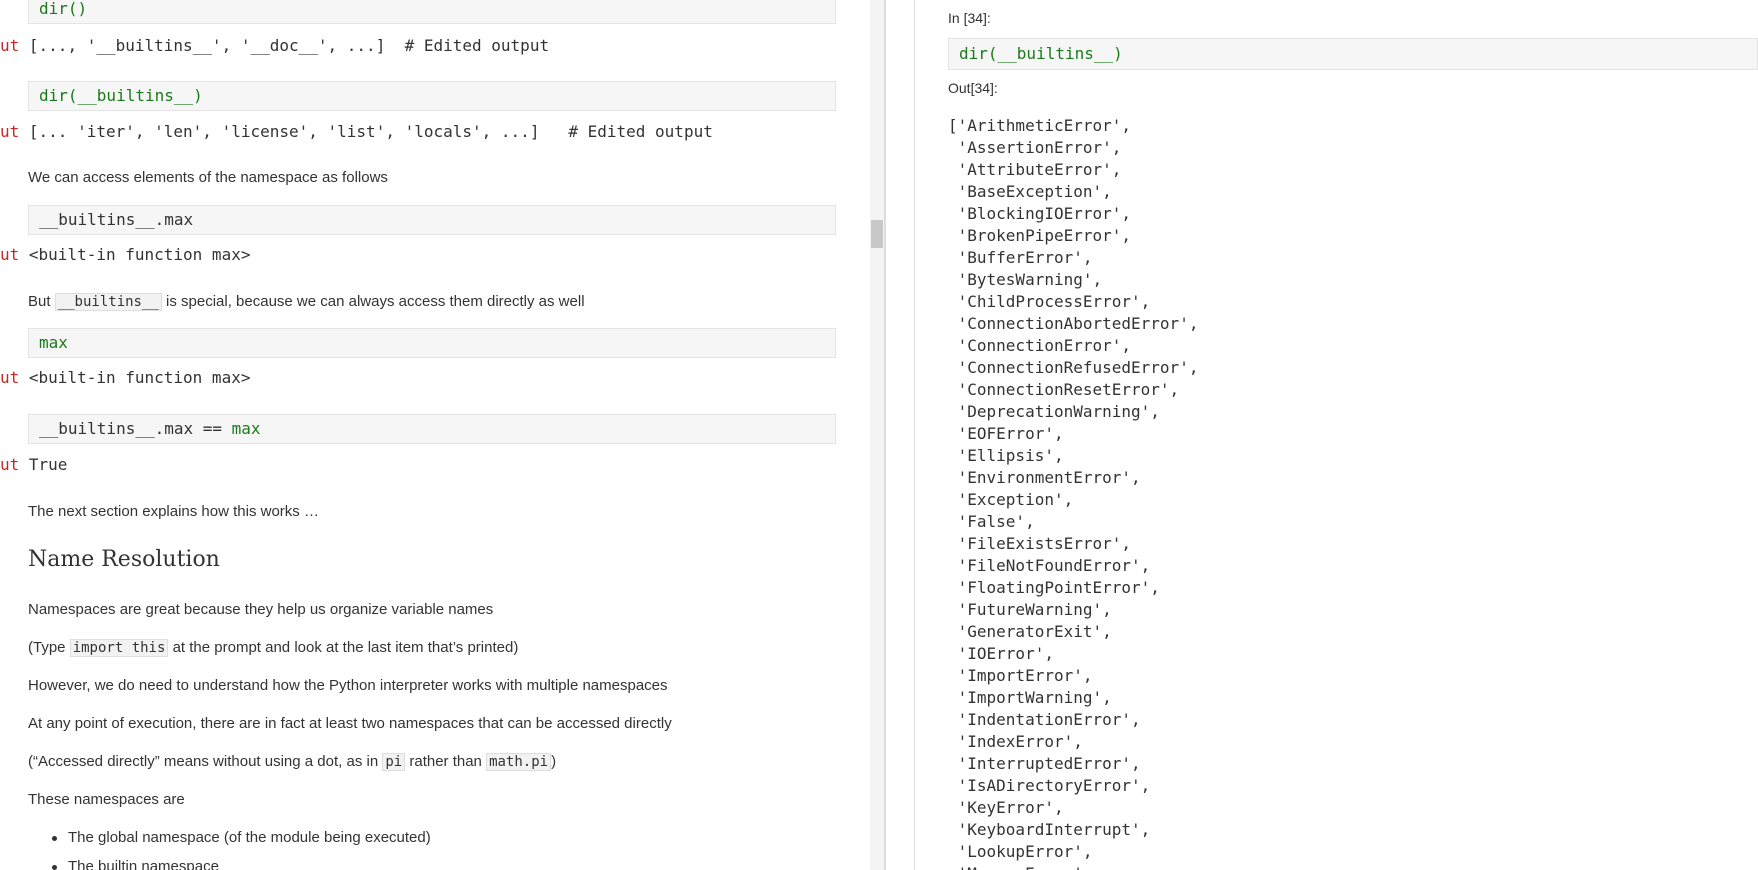 This screenshot has height=870, width=1758. What do you see at coordinates (1073, 367) in the screenshot?
I see `output-list-line: 'ConnectionRefusedError',` at bounding box center [1073, 367].